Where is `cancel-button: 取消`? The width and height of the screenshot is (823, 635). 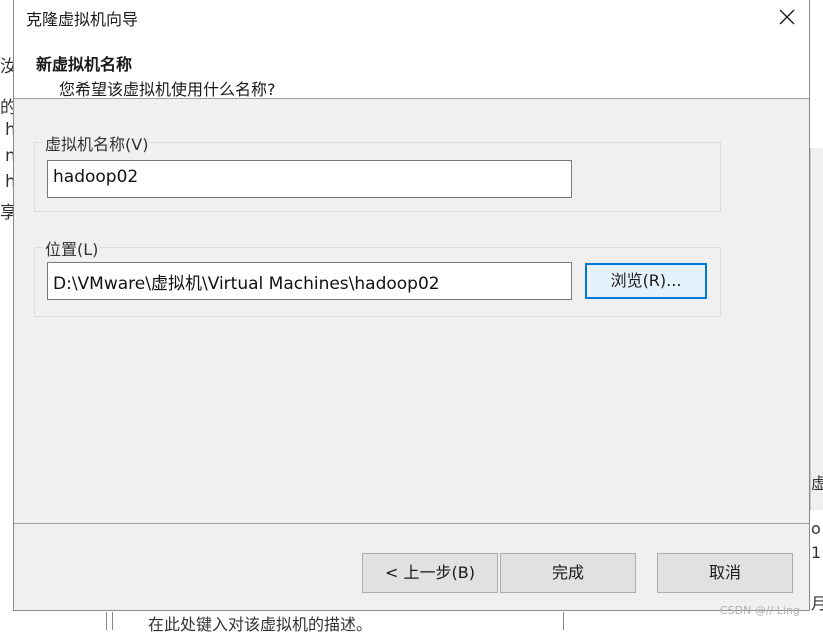
cancel-button: 取消 is located at coordinates (725, 573).